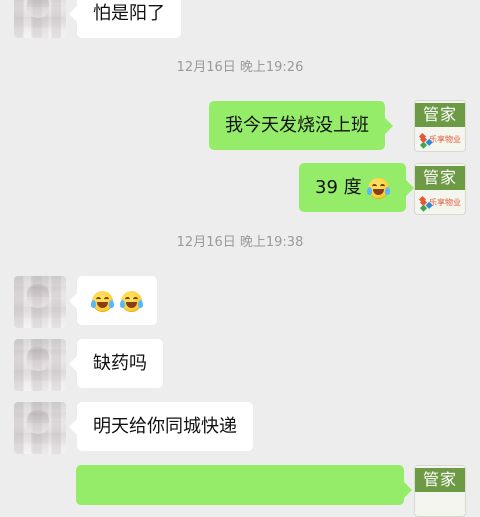 This screenshot has height=517, width=480. I want to click on message-text: 缺药吗, so click(120, 363).